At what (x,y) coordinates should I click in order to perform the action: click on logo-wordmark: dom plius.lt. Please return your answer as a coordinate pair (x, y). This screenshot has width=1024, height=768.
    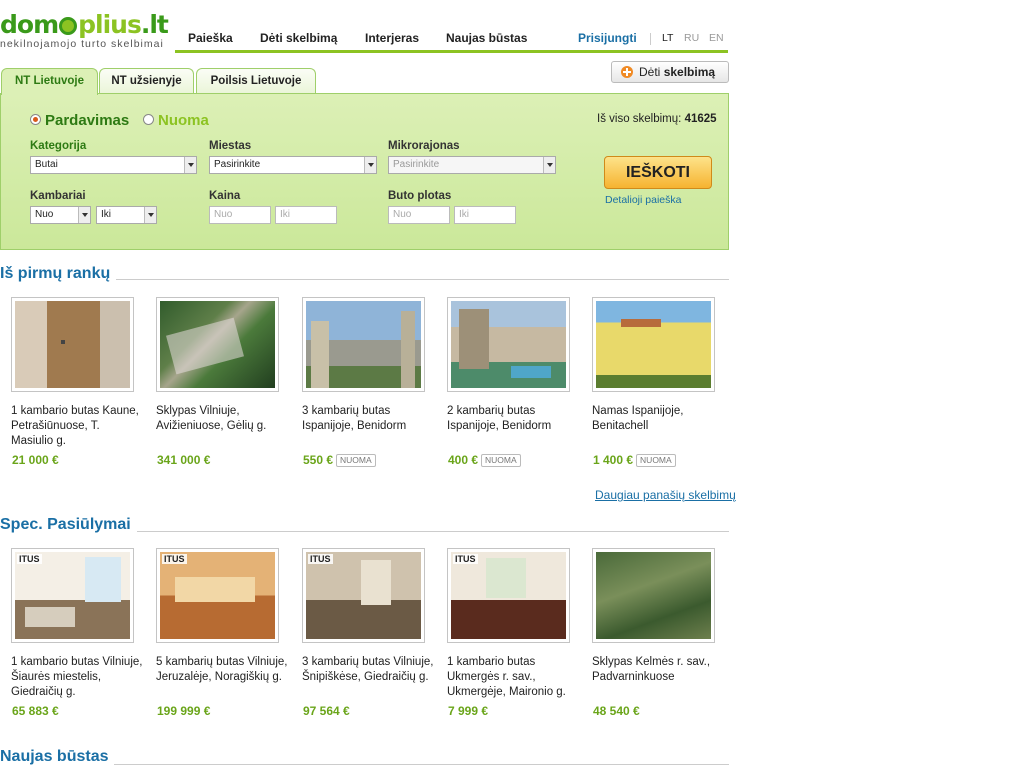
    Looking at the image, I should click on (85, 25).